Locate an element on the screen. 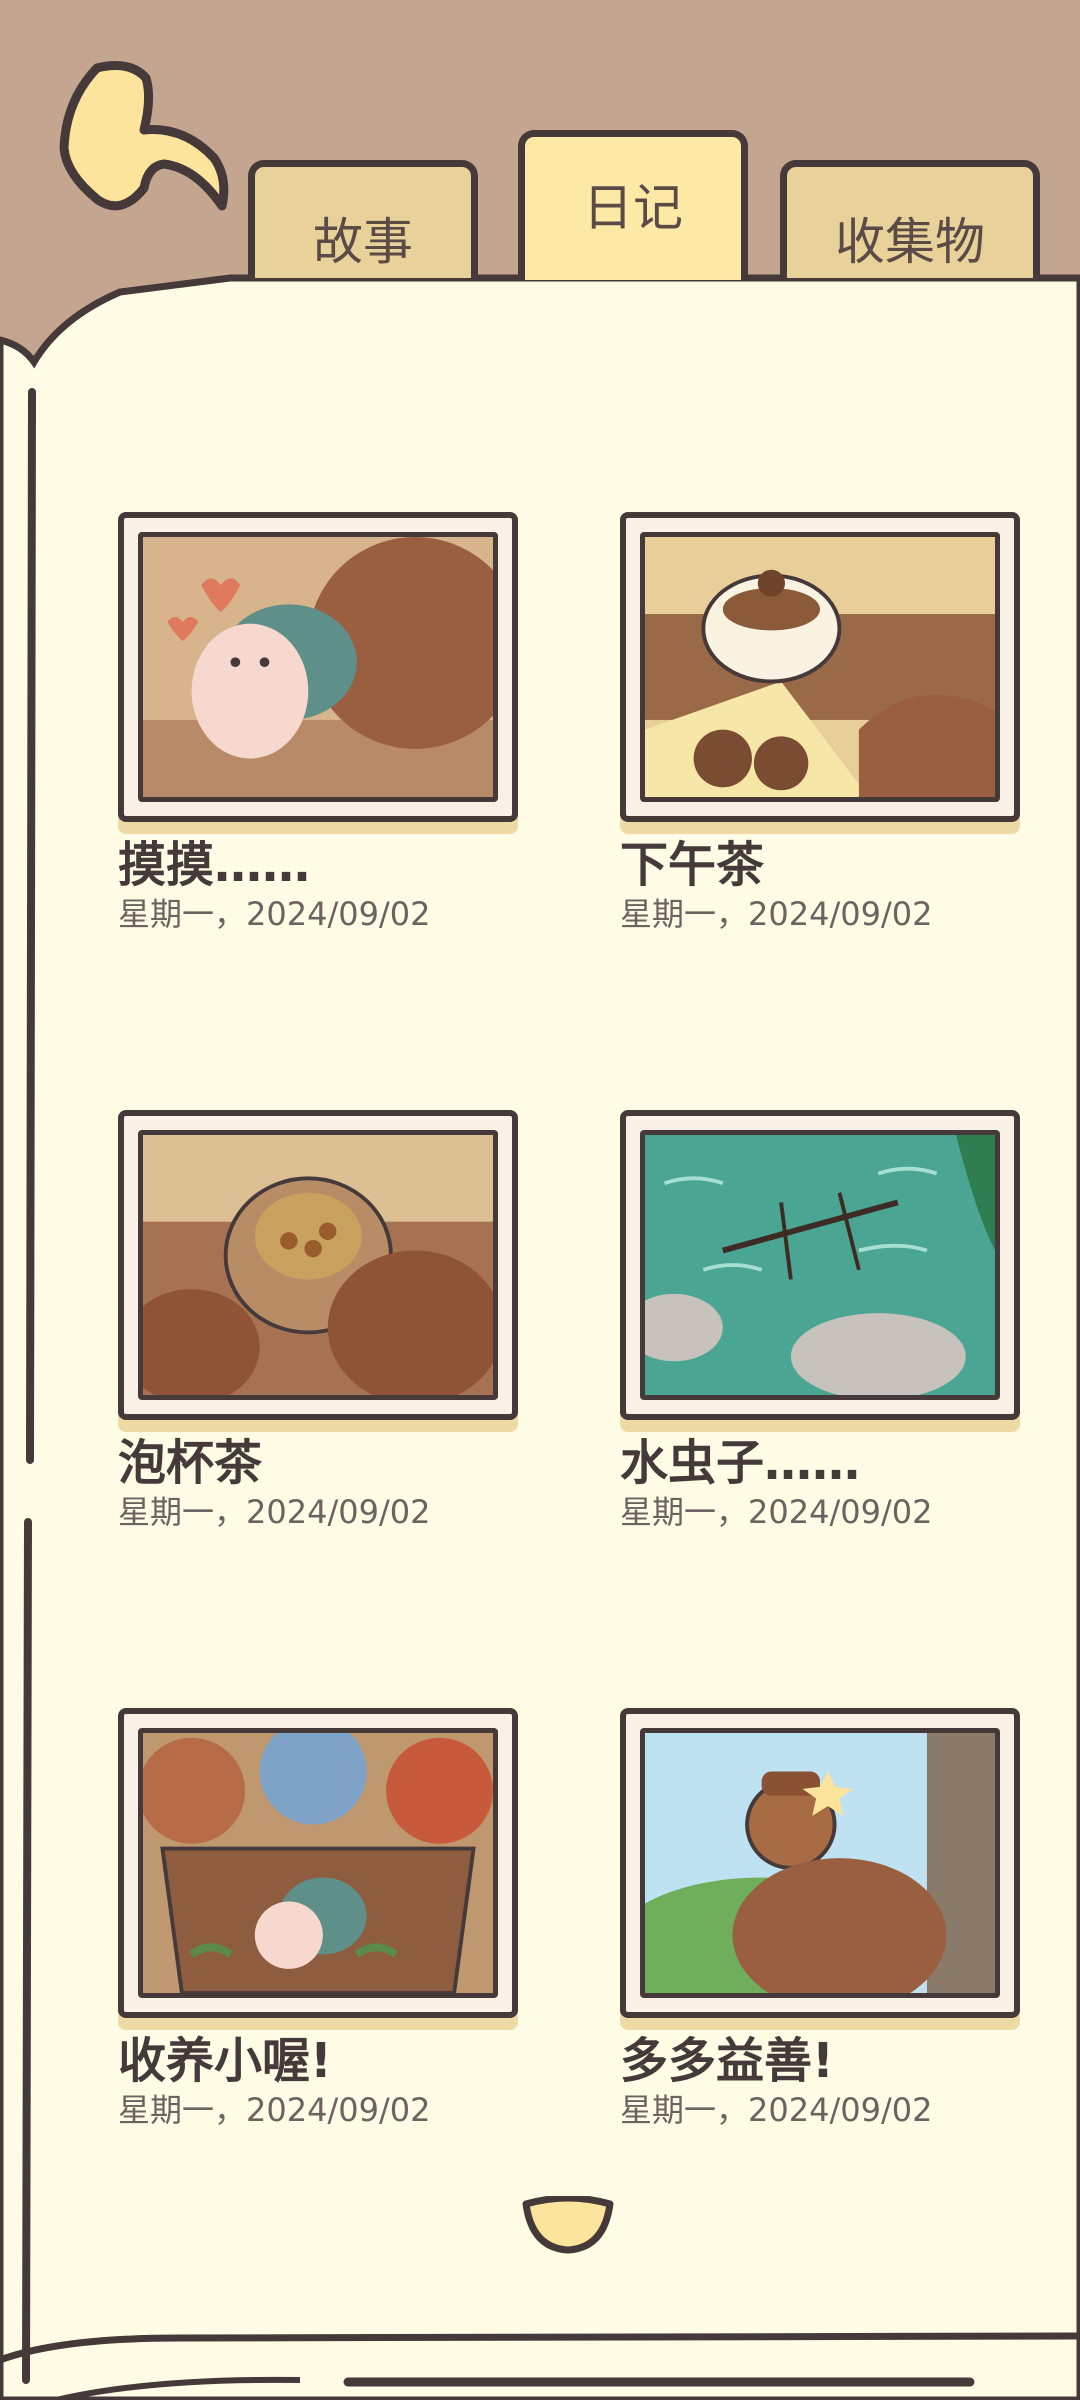 This screenshot has height=2400, width=1080. tab-diary-label: 日记 is located at coordinates (633, 207).